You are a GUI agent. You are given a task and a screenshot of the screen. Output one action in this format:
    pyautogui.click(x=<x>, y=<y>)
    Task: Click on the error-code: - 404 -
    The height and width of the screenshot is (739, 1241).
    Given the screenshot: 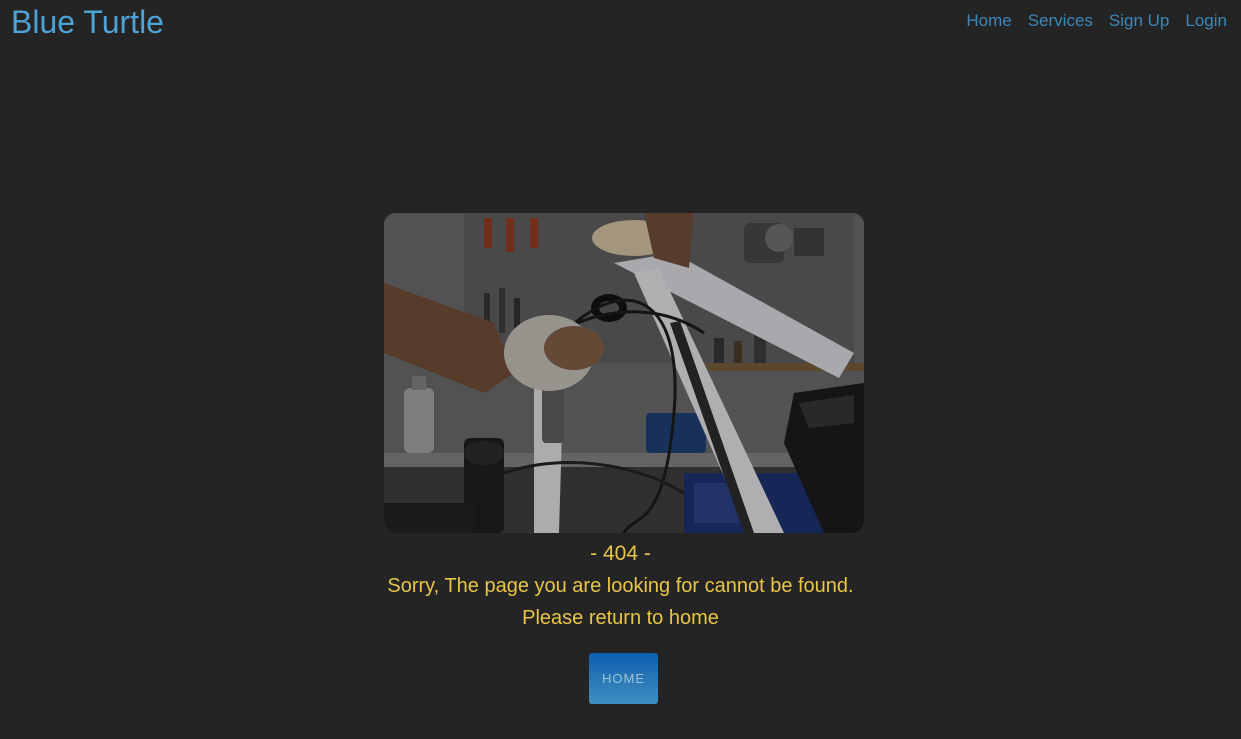 What is the action you would take?
    pyautogui.click(x=620, y=553)
    